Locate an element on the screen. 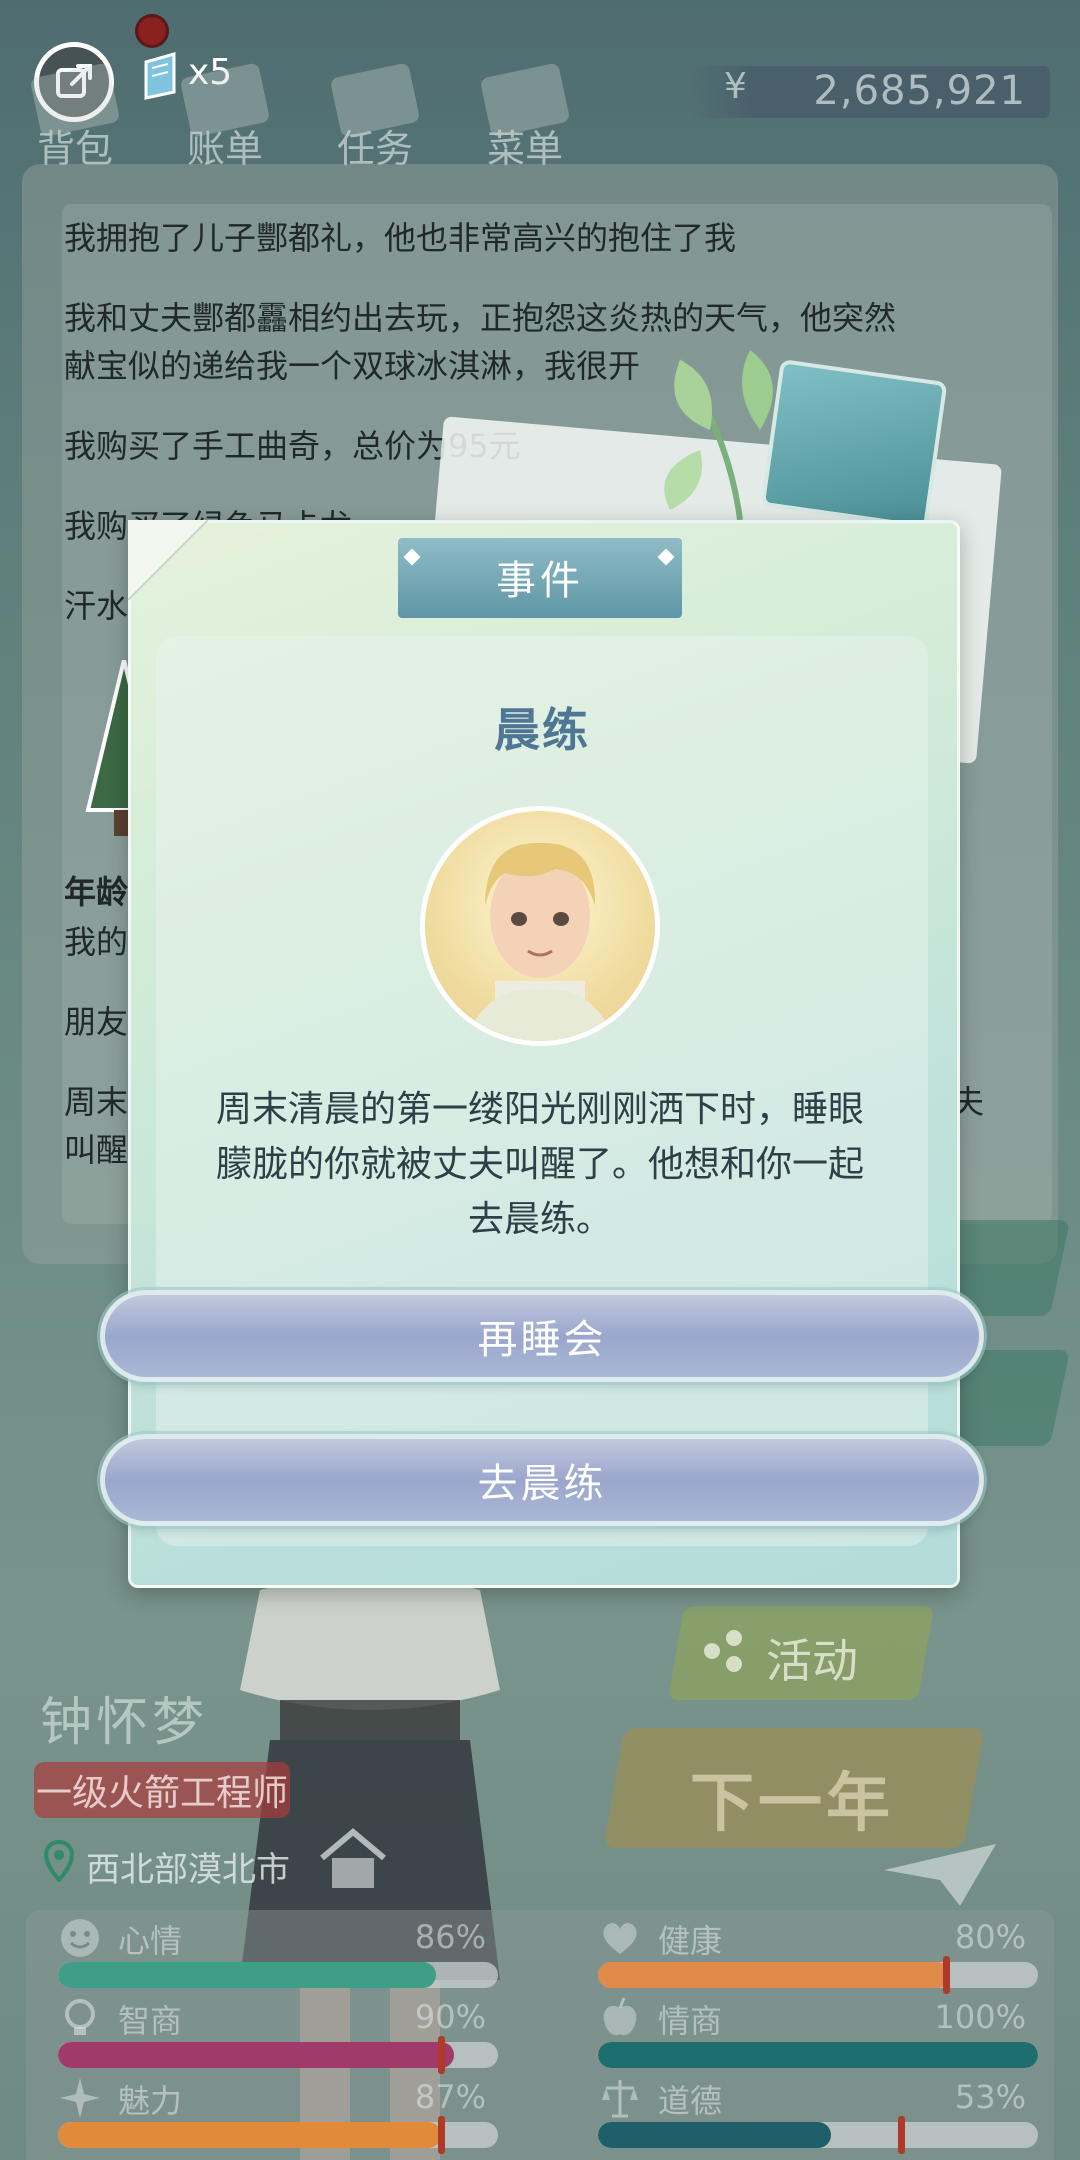  stat-value: 80% is located at coordinates (990, 1937).